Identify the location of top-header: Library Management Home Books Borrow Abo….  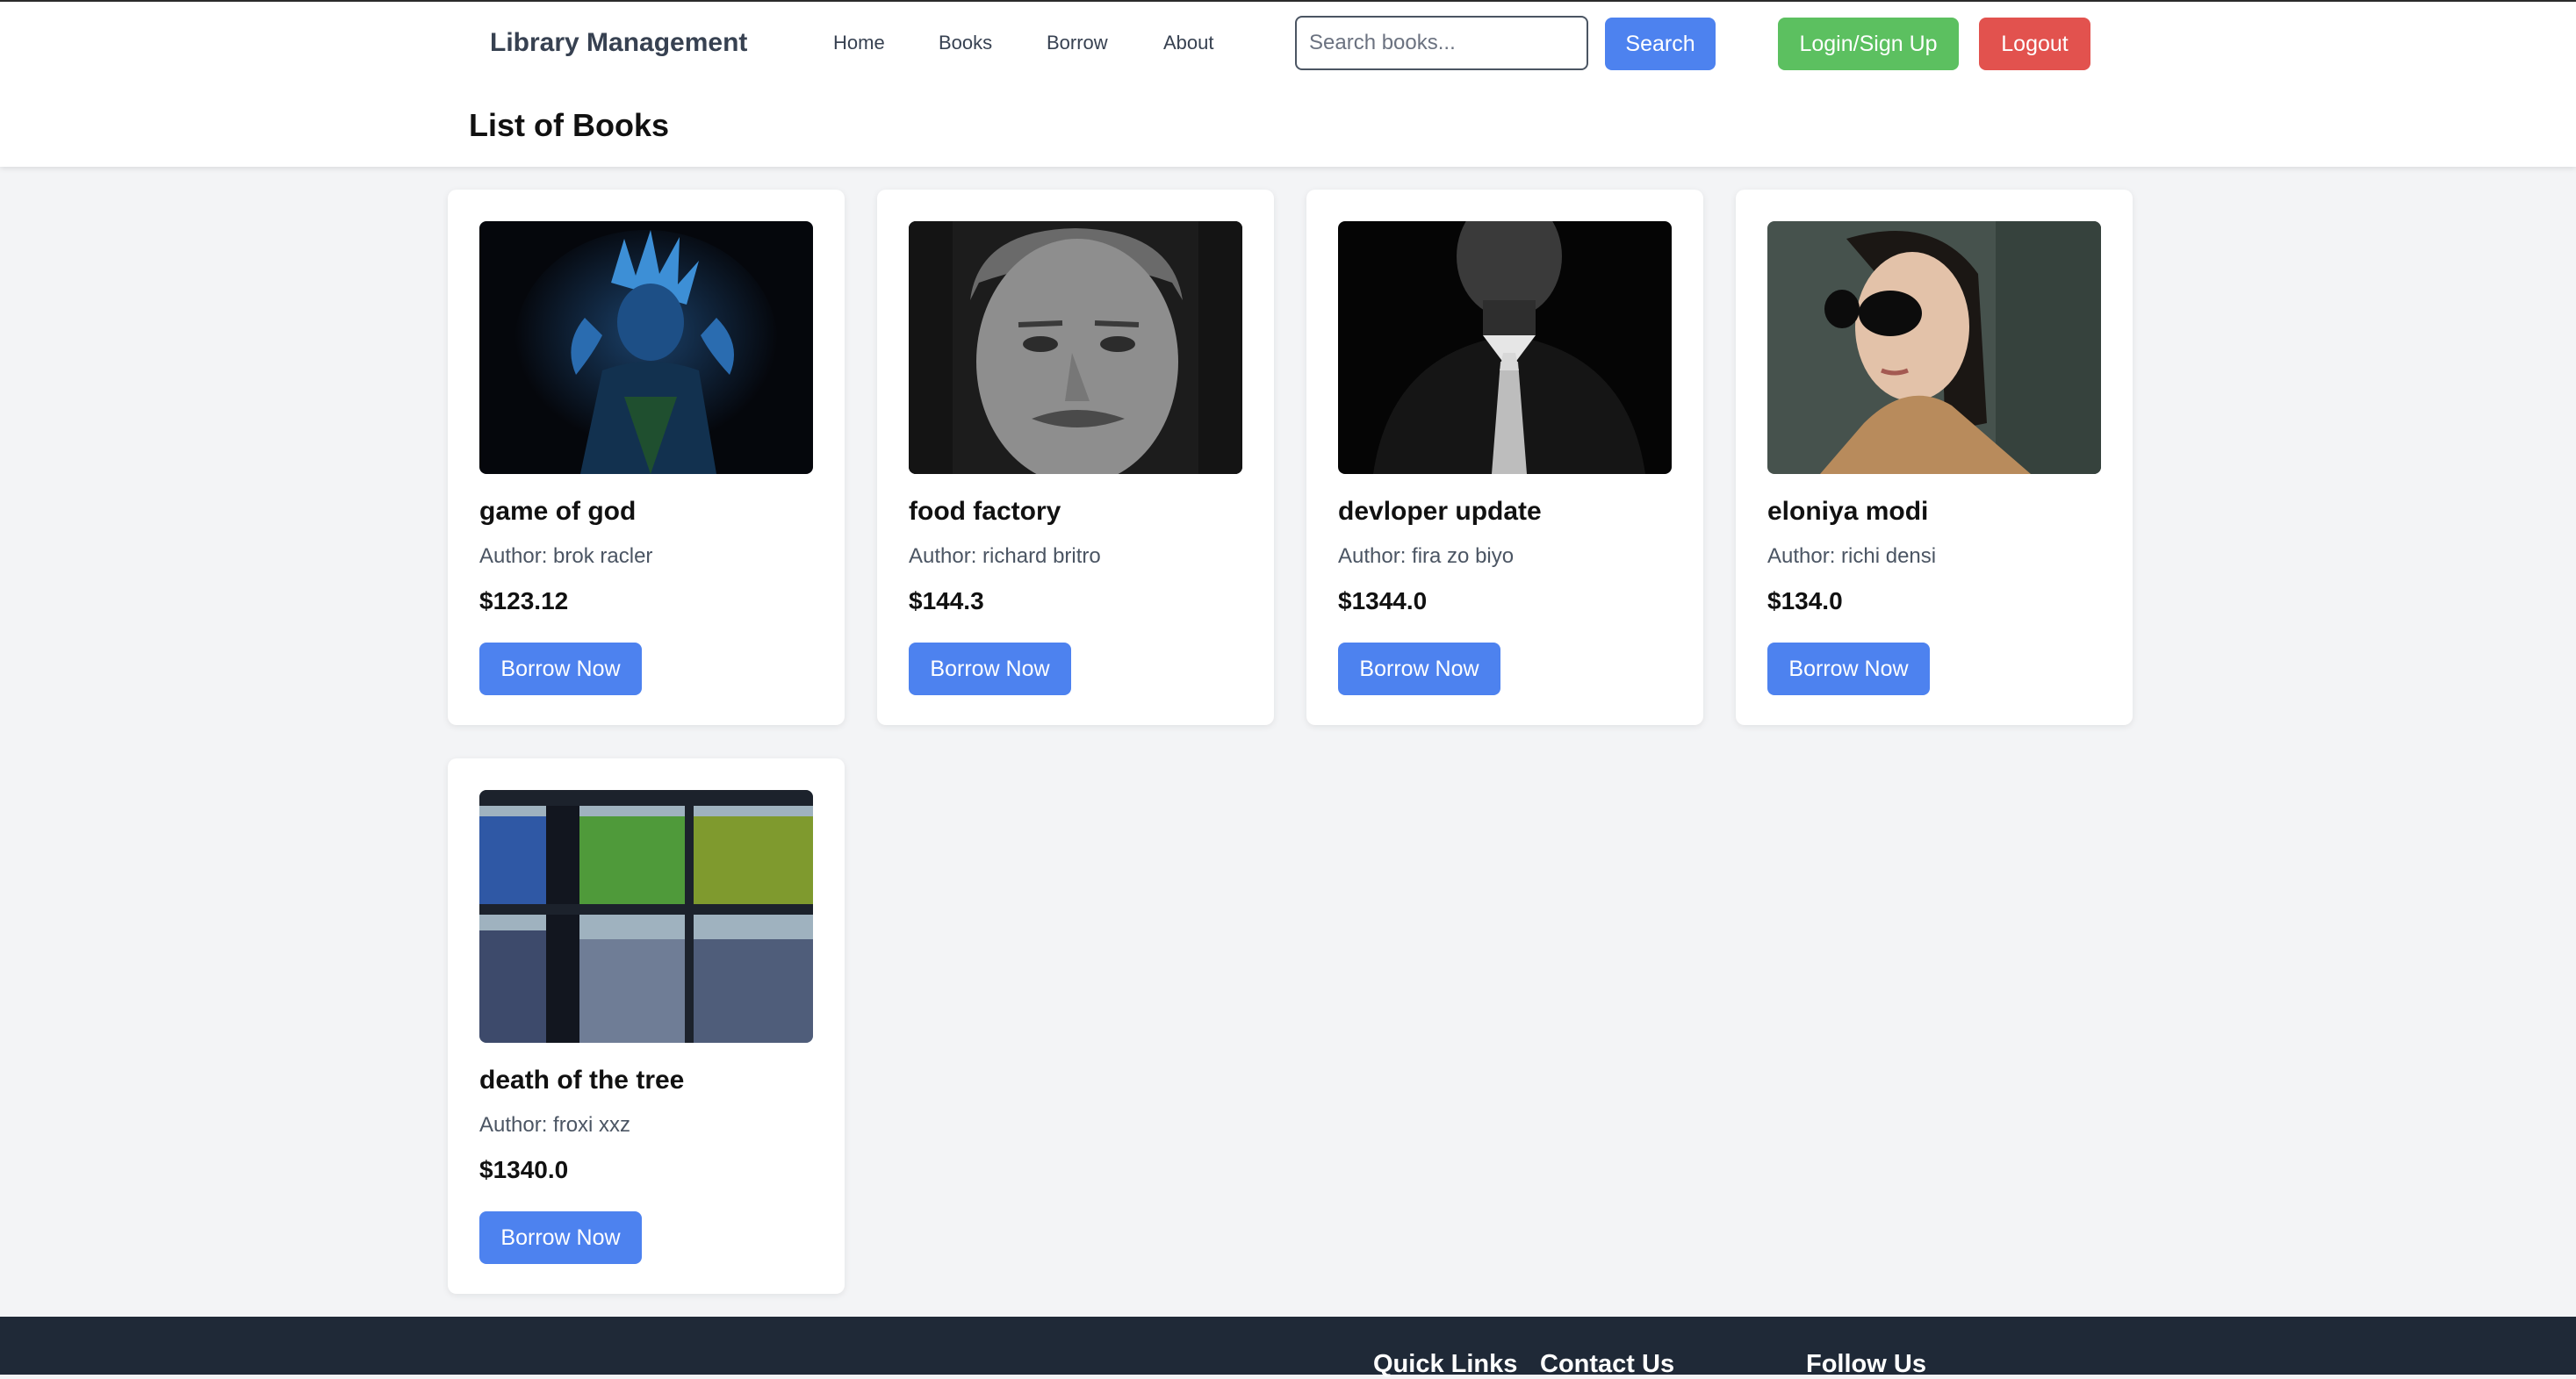
(1288, 83).